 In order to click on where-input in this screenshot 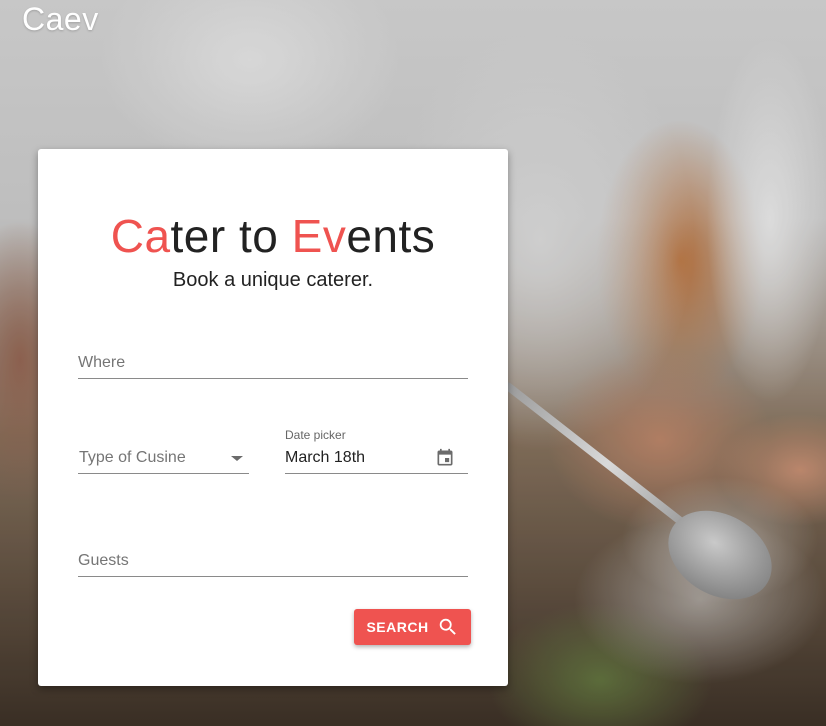, I will do `click(273, 365)`.